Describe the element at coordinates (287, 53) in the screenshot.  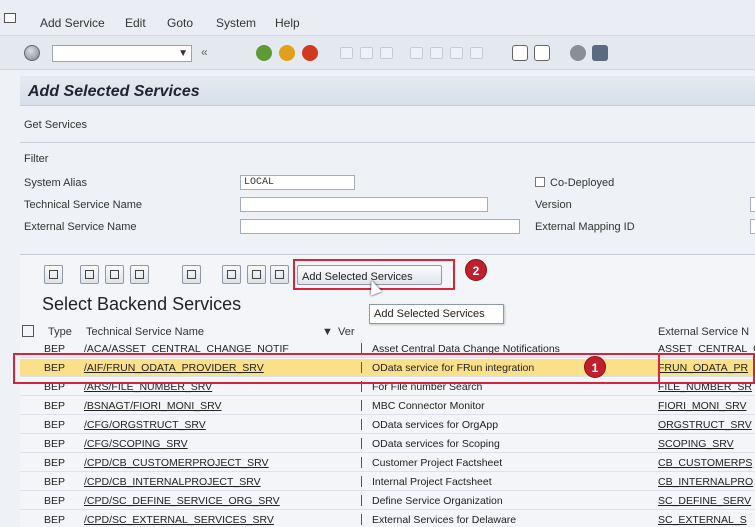
I see `exit-icon` at that location.